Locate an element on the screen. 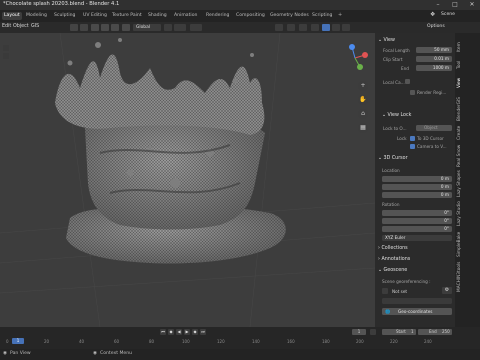 Image resolution: width=480 pixels, height=360 pixels. maximize-button: □ is located at coordinates (455, 5).